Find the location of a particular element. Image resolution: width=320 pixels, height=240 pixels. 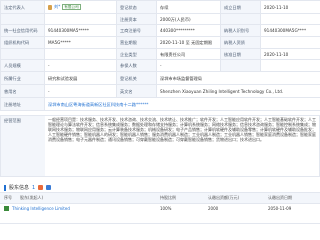

reg-status-label: 登记状态 is located at coordinates (136, 7).